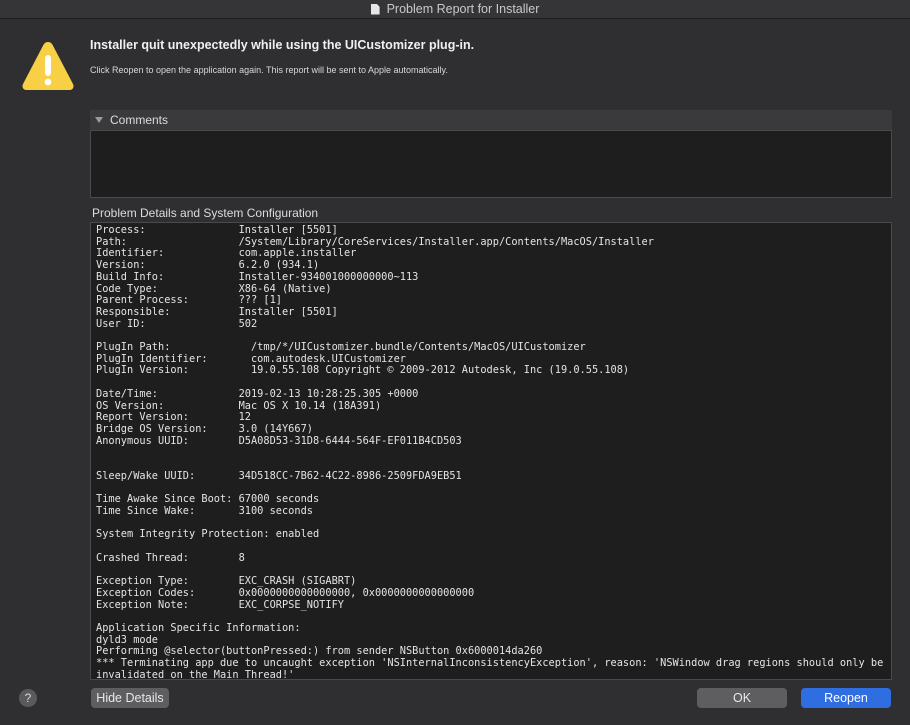 This screenshot has width=910, height=725. What do you see at coordinates (463, 9) in the screenshot?
I see `window-title: Problem Report for Installer` at bounding box center [463, 9].